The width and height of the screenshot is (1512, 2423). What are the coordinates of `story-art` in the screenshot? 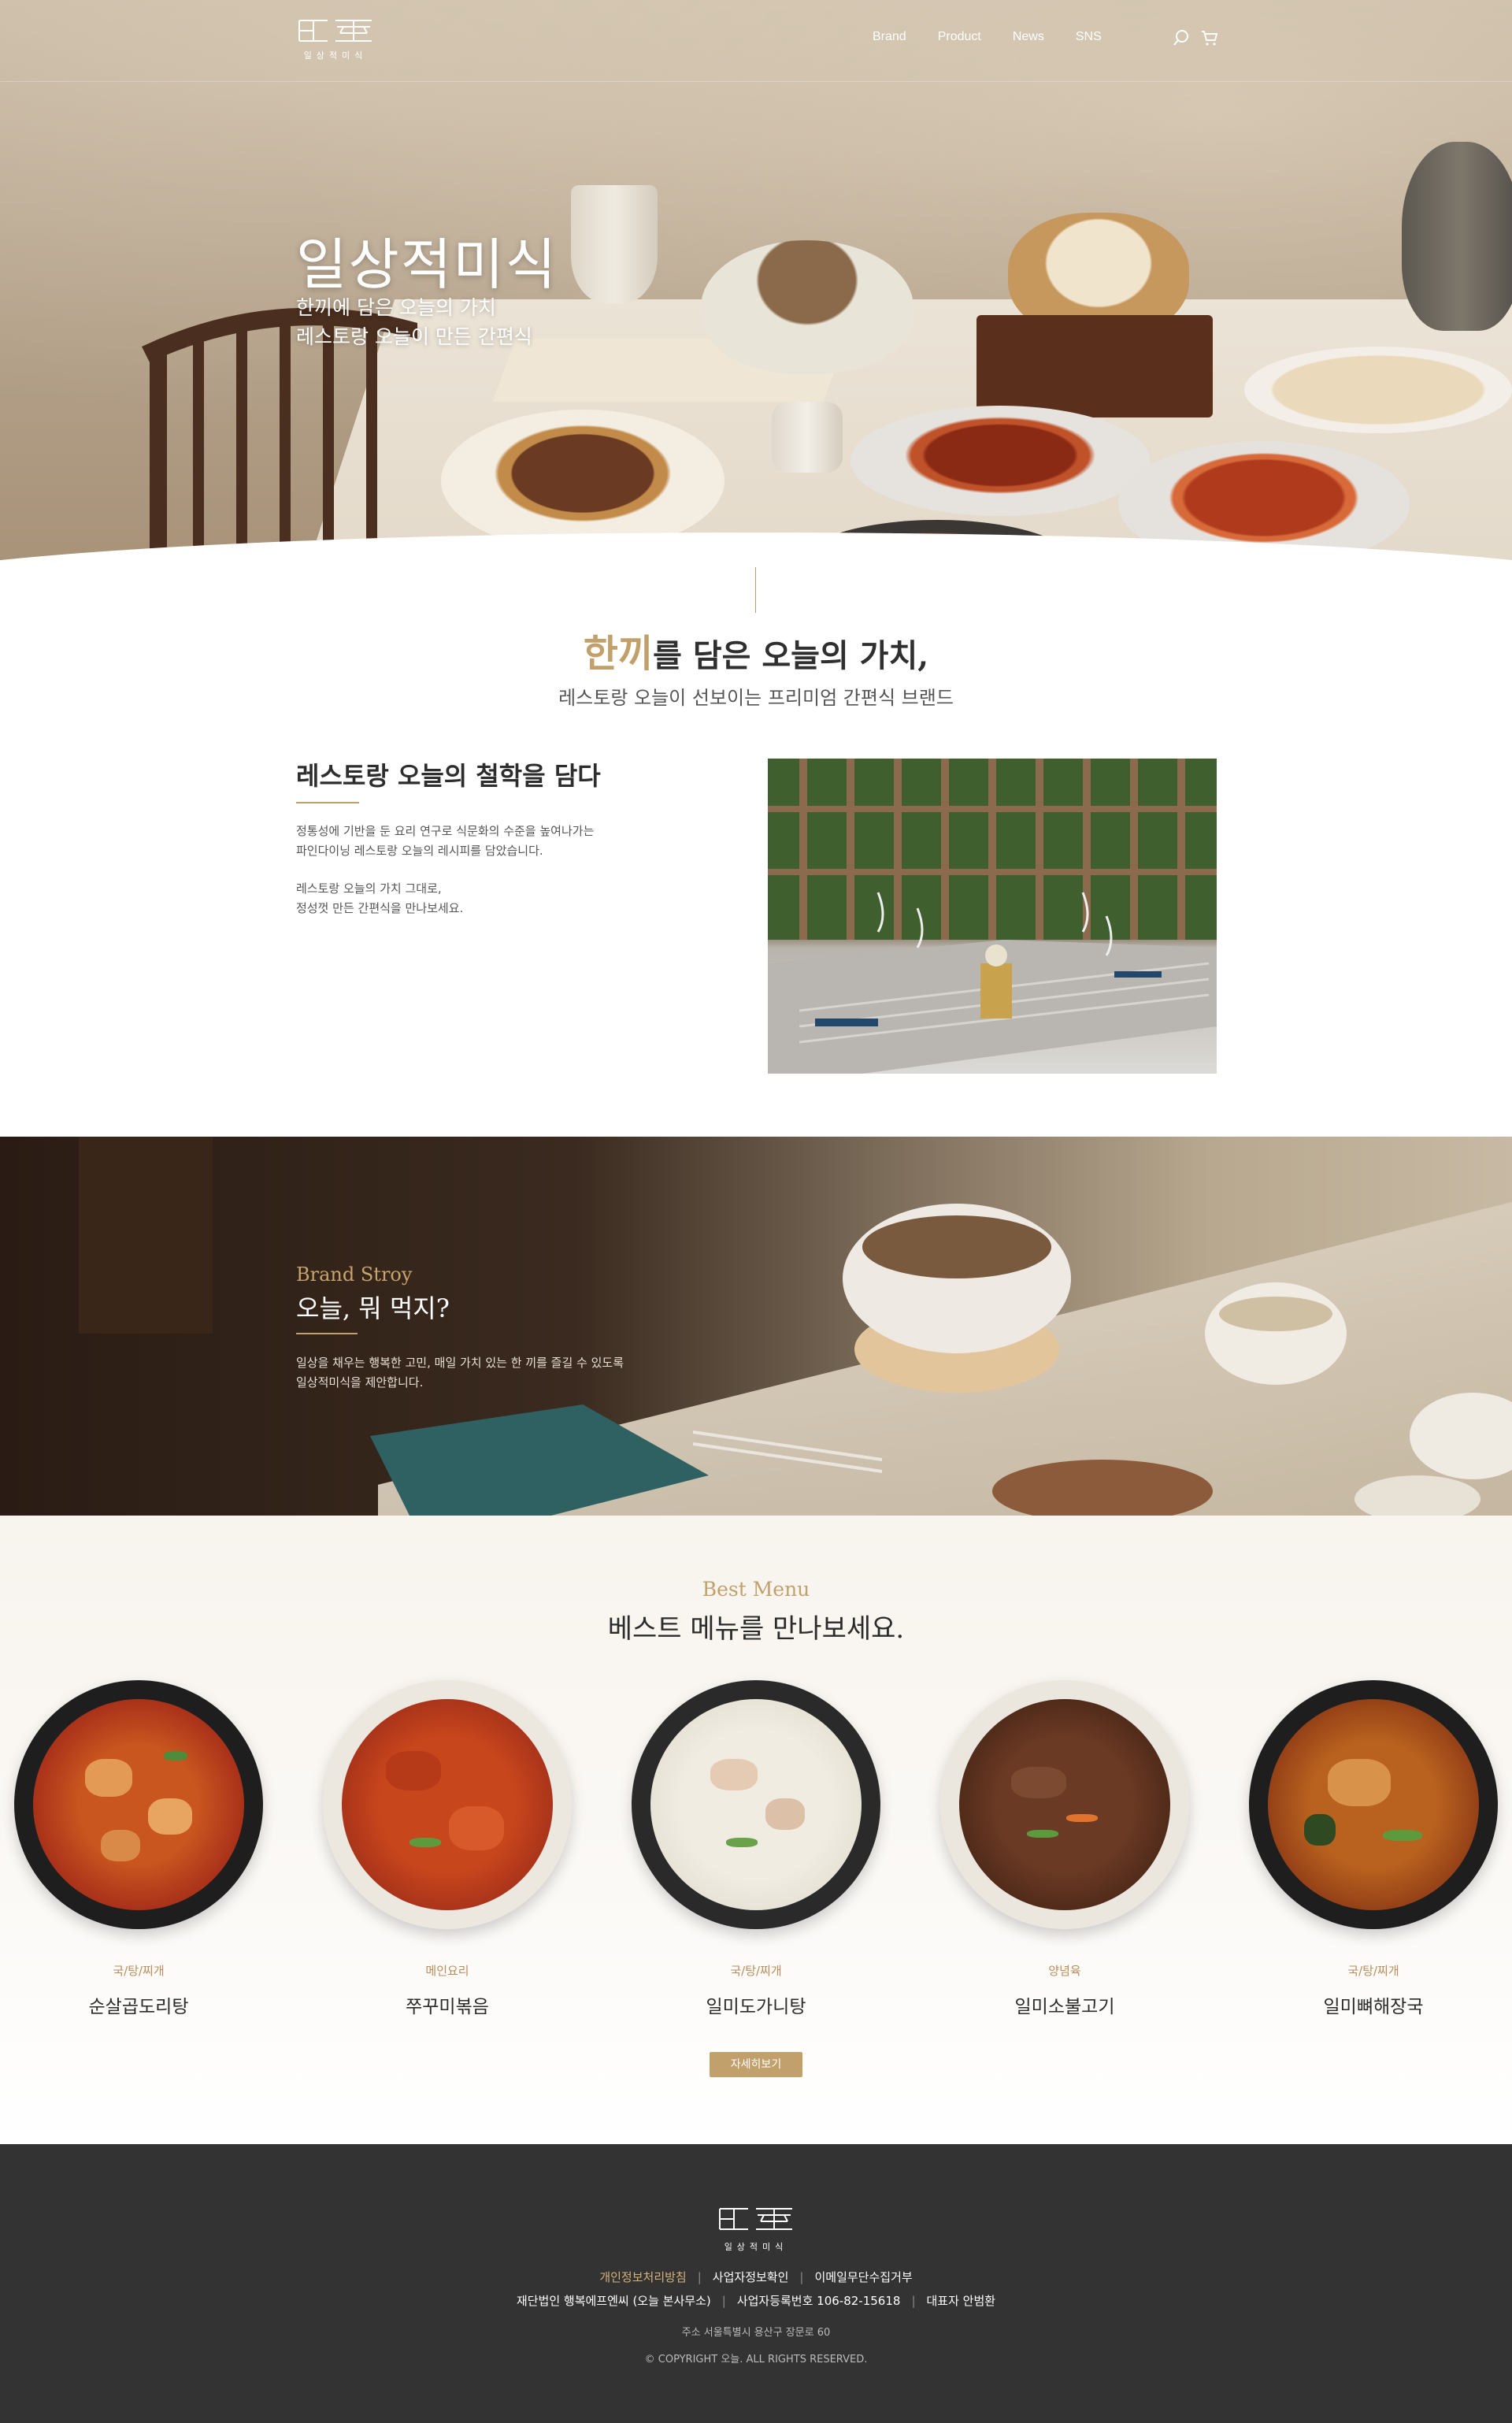 It's located at (795, 1326).